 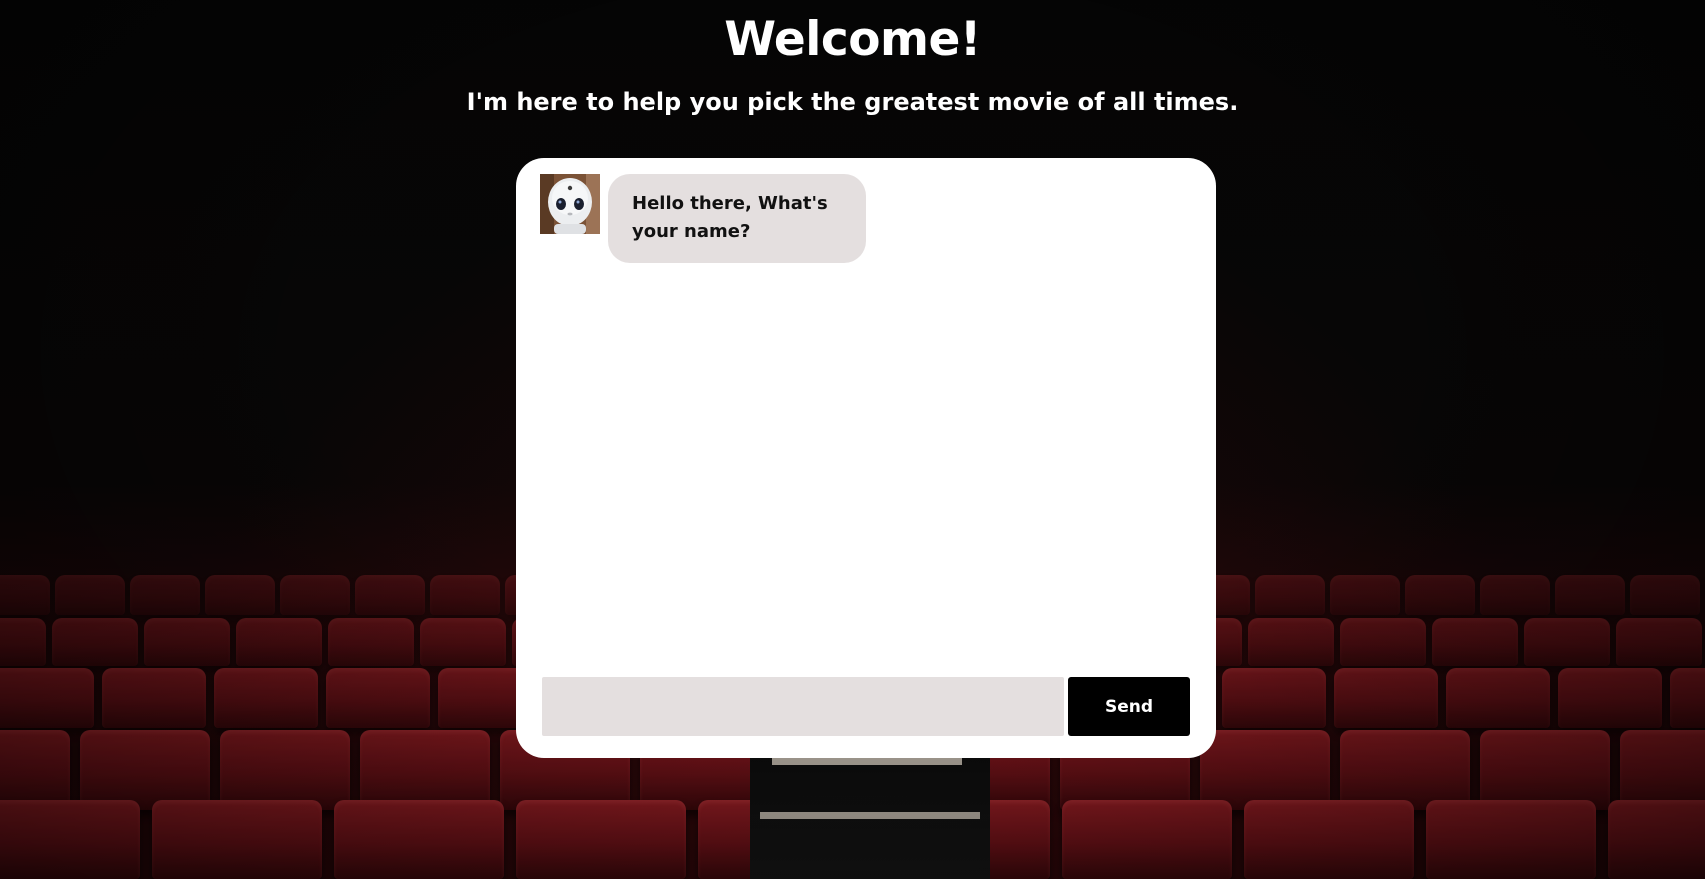 I want to click on message-input, so click(x=803, y=706).